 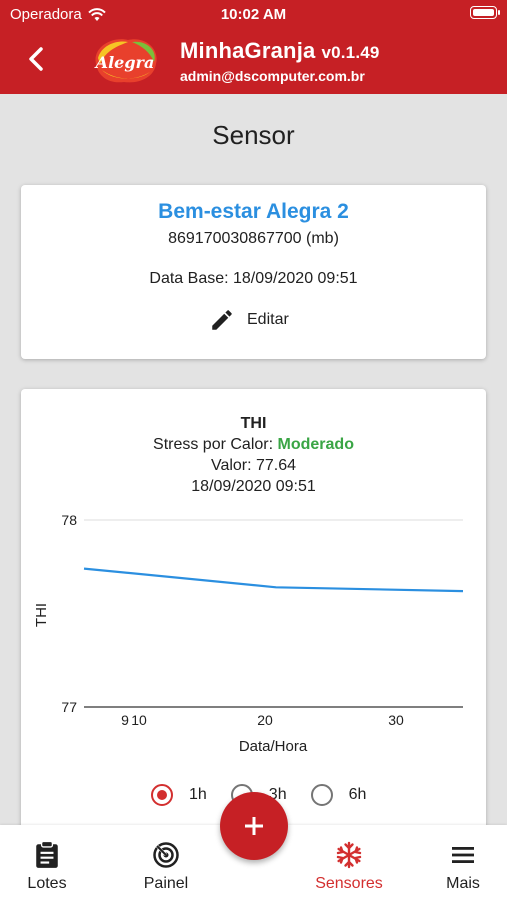 What do you see at coordinates (463, 883) in the screenshot?
I see `nav-mais-label: Mais` at bounding box center [463, 883].